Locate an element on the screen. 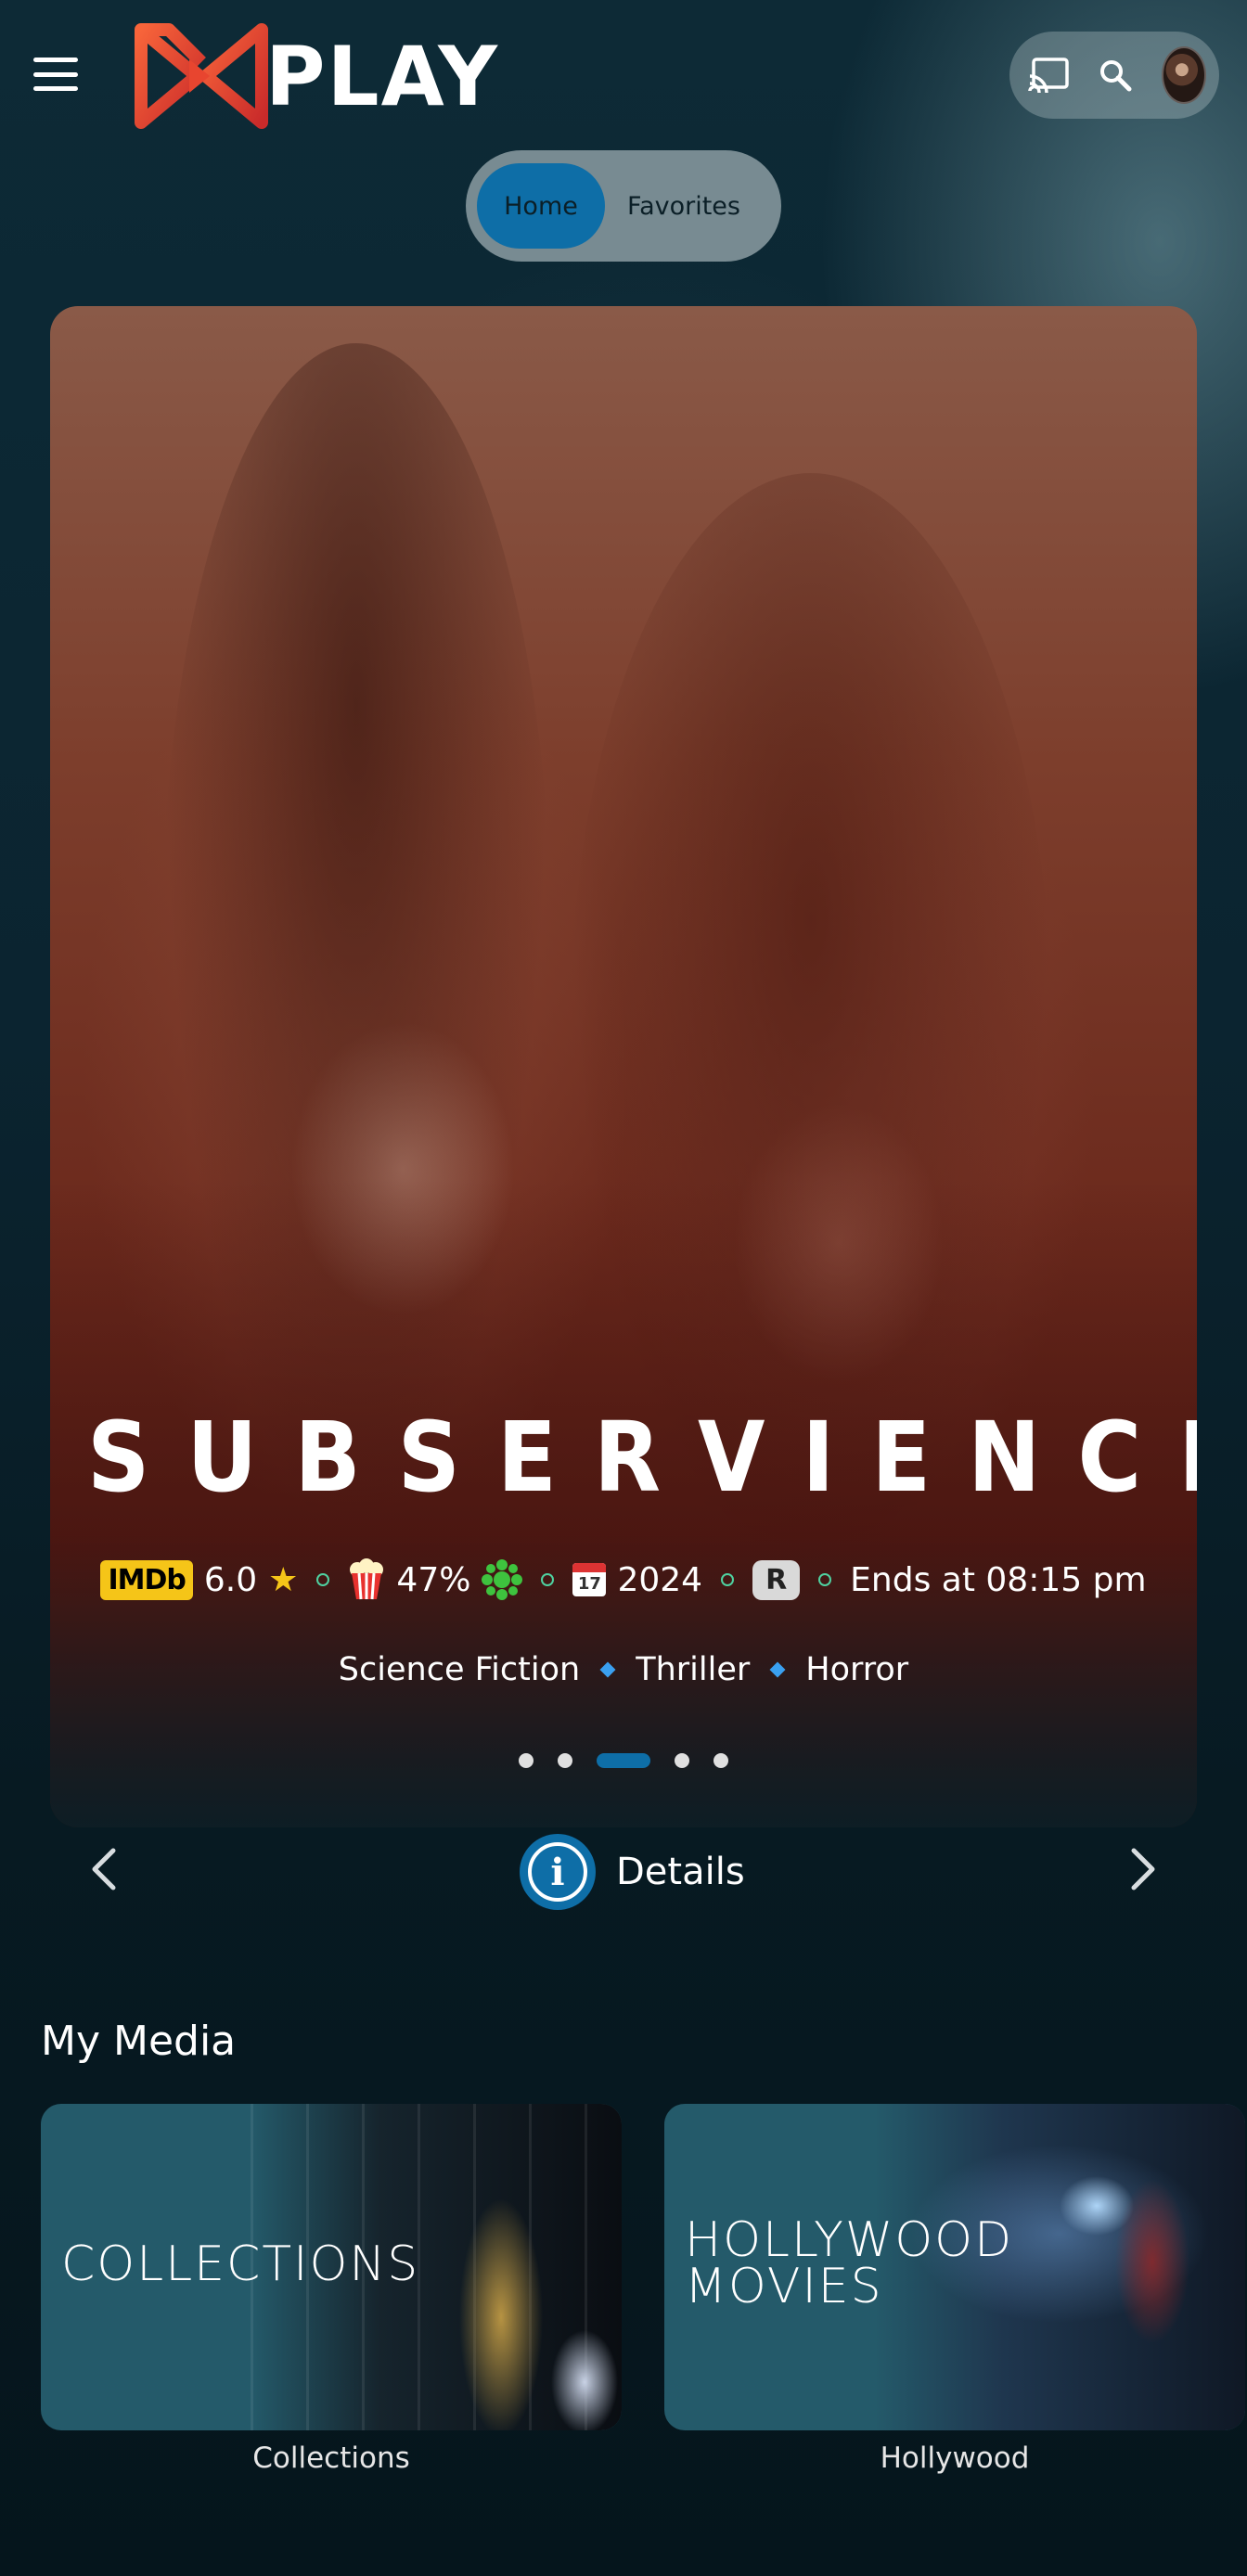  info-glyph: i is located at coordinates (557, 1872).